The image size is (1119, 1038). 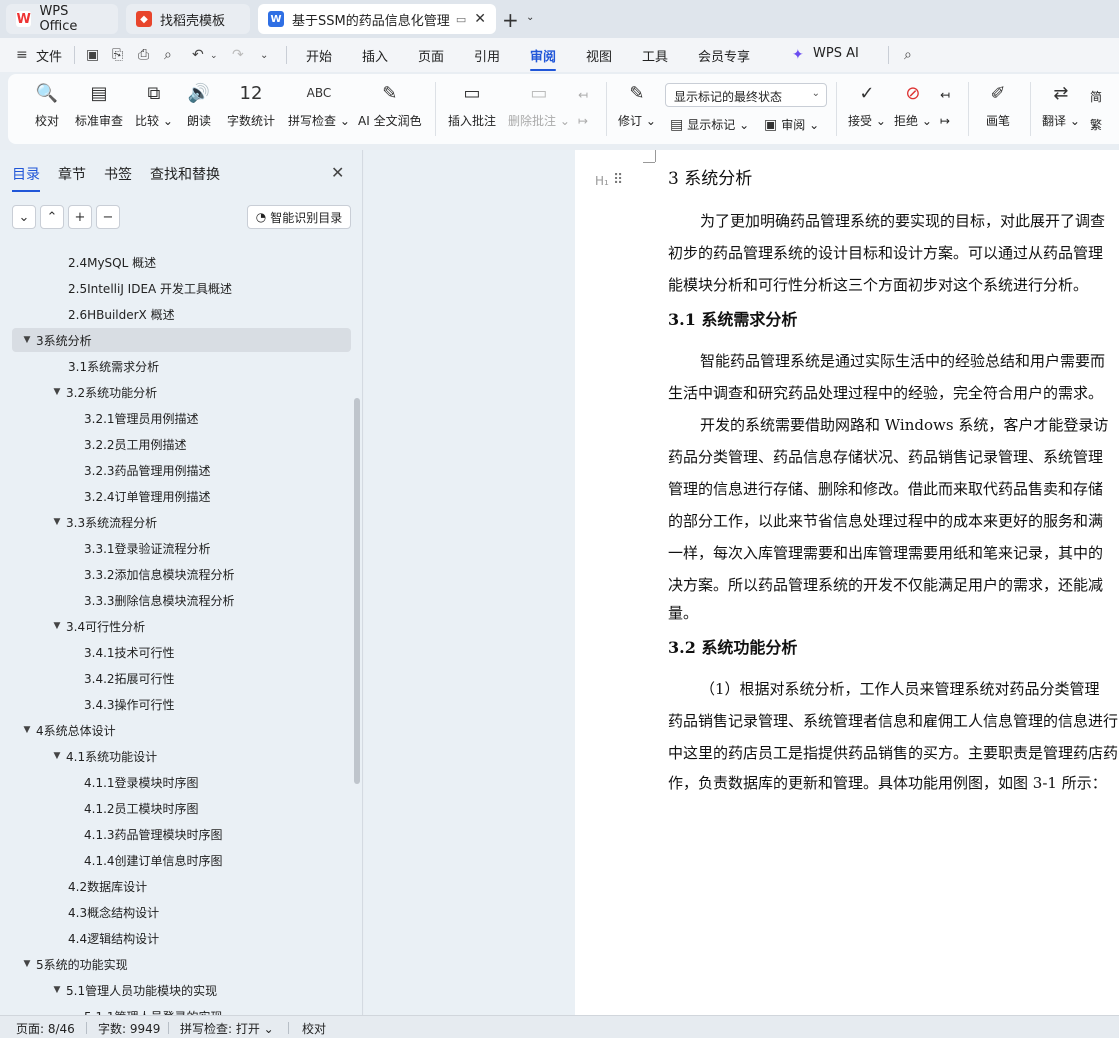 I want to click on menu-start: 开始, so click(x=319, y=55).